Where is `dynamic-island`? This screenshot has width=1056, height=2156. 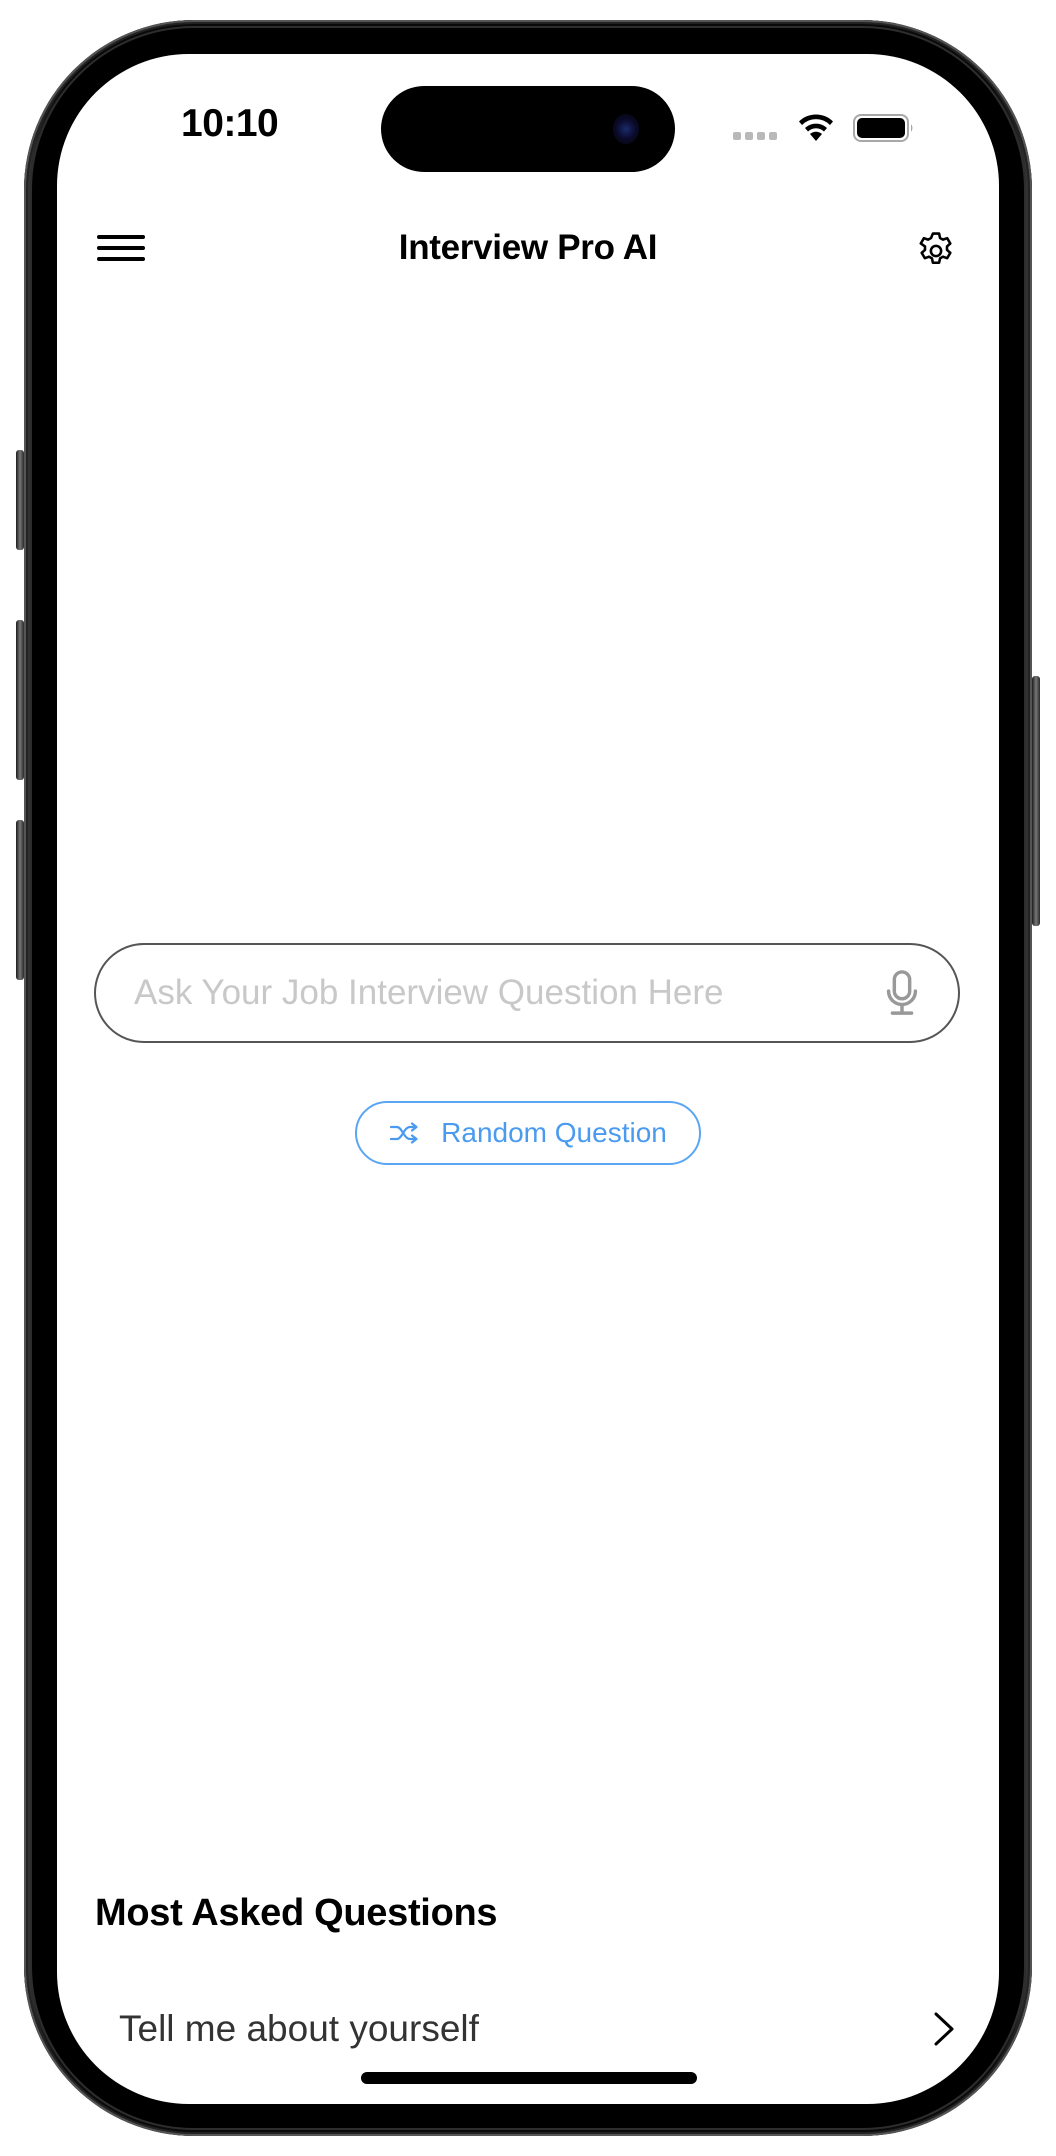 dynamic-island is located at coordinates (528, 129).